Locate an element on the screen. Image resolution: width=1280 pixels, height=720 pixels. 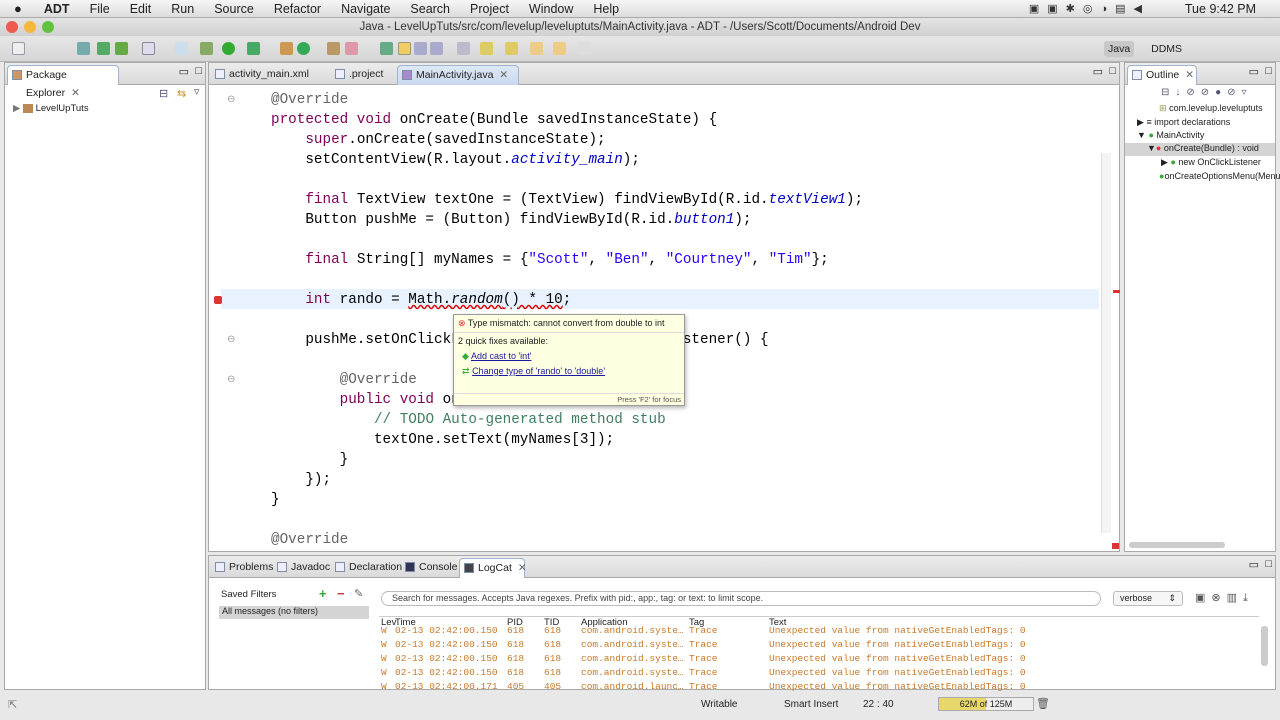
outline-item-oncreateoptionsmenu: ●onCreateOptionsMenu(Menu) is located at coordinates (1219, 176).